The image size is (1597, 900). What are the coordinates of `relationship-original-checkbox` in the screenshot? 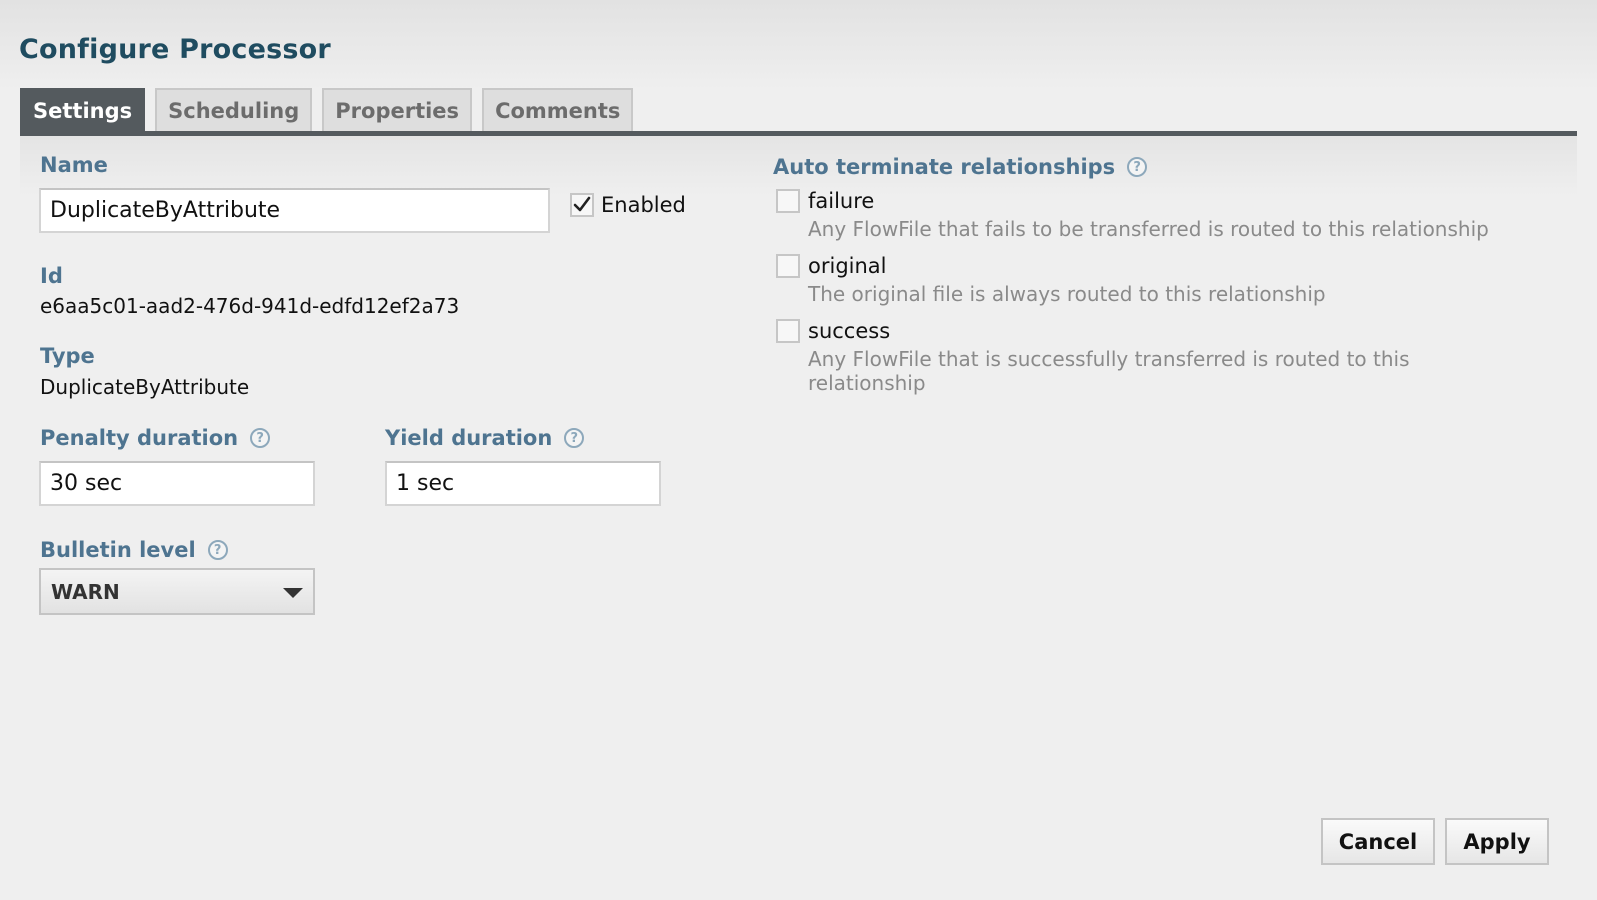 It's located at (788, 266).